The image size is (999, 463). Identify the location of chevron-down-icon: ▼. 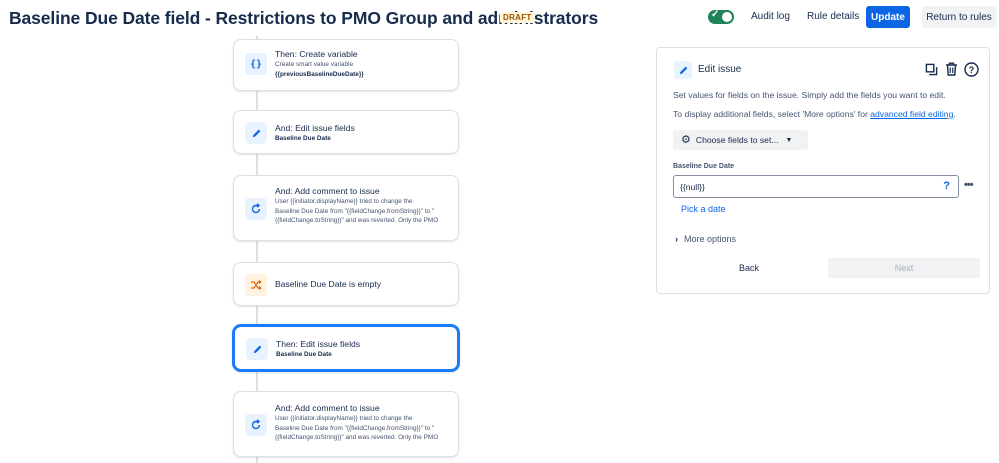
(789, 140).